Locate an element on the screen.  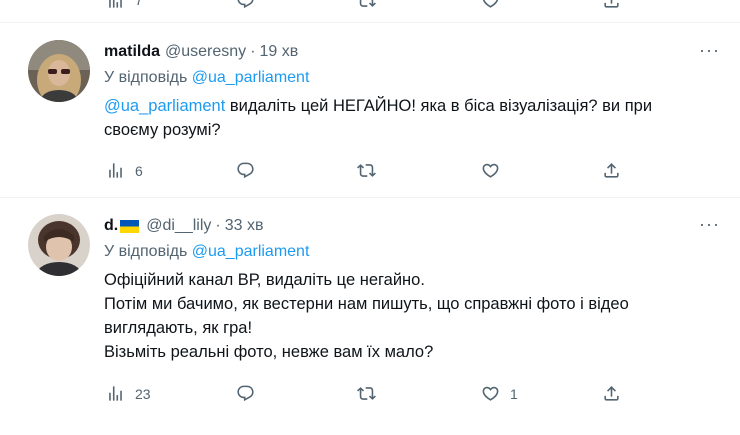
tweet-actions: 6 is located at coordinates (370, 172).